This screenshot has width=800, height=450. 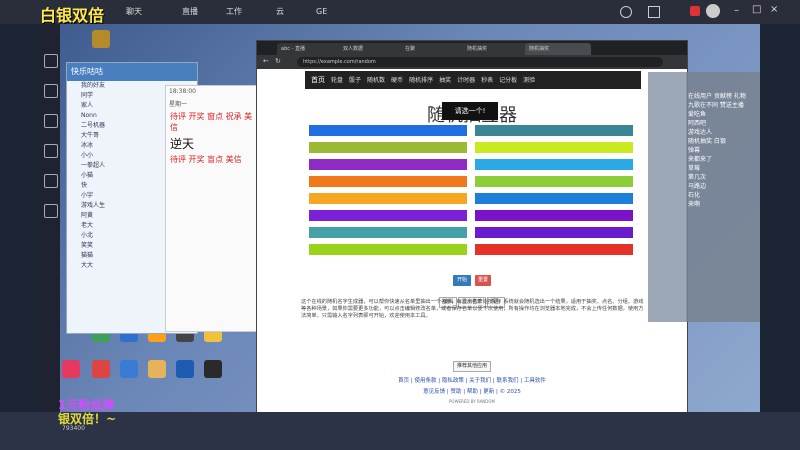 What do you see at coordinates (280, 12) in the screenshot?
I see `top-tab-cloud: 云` at bounding box center [280, 12].